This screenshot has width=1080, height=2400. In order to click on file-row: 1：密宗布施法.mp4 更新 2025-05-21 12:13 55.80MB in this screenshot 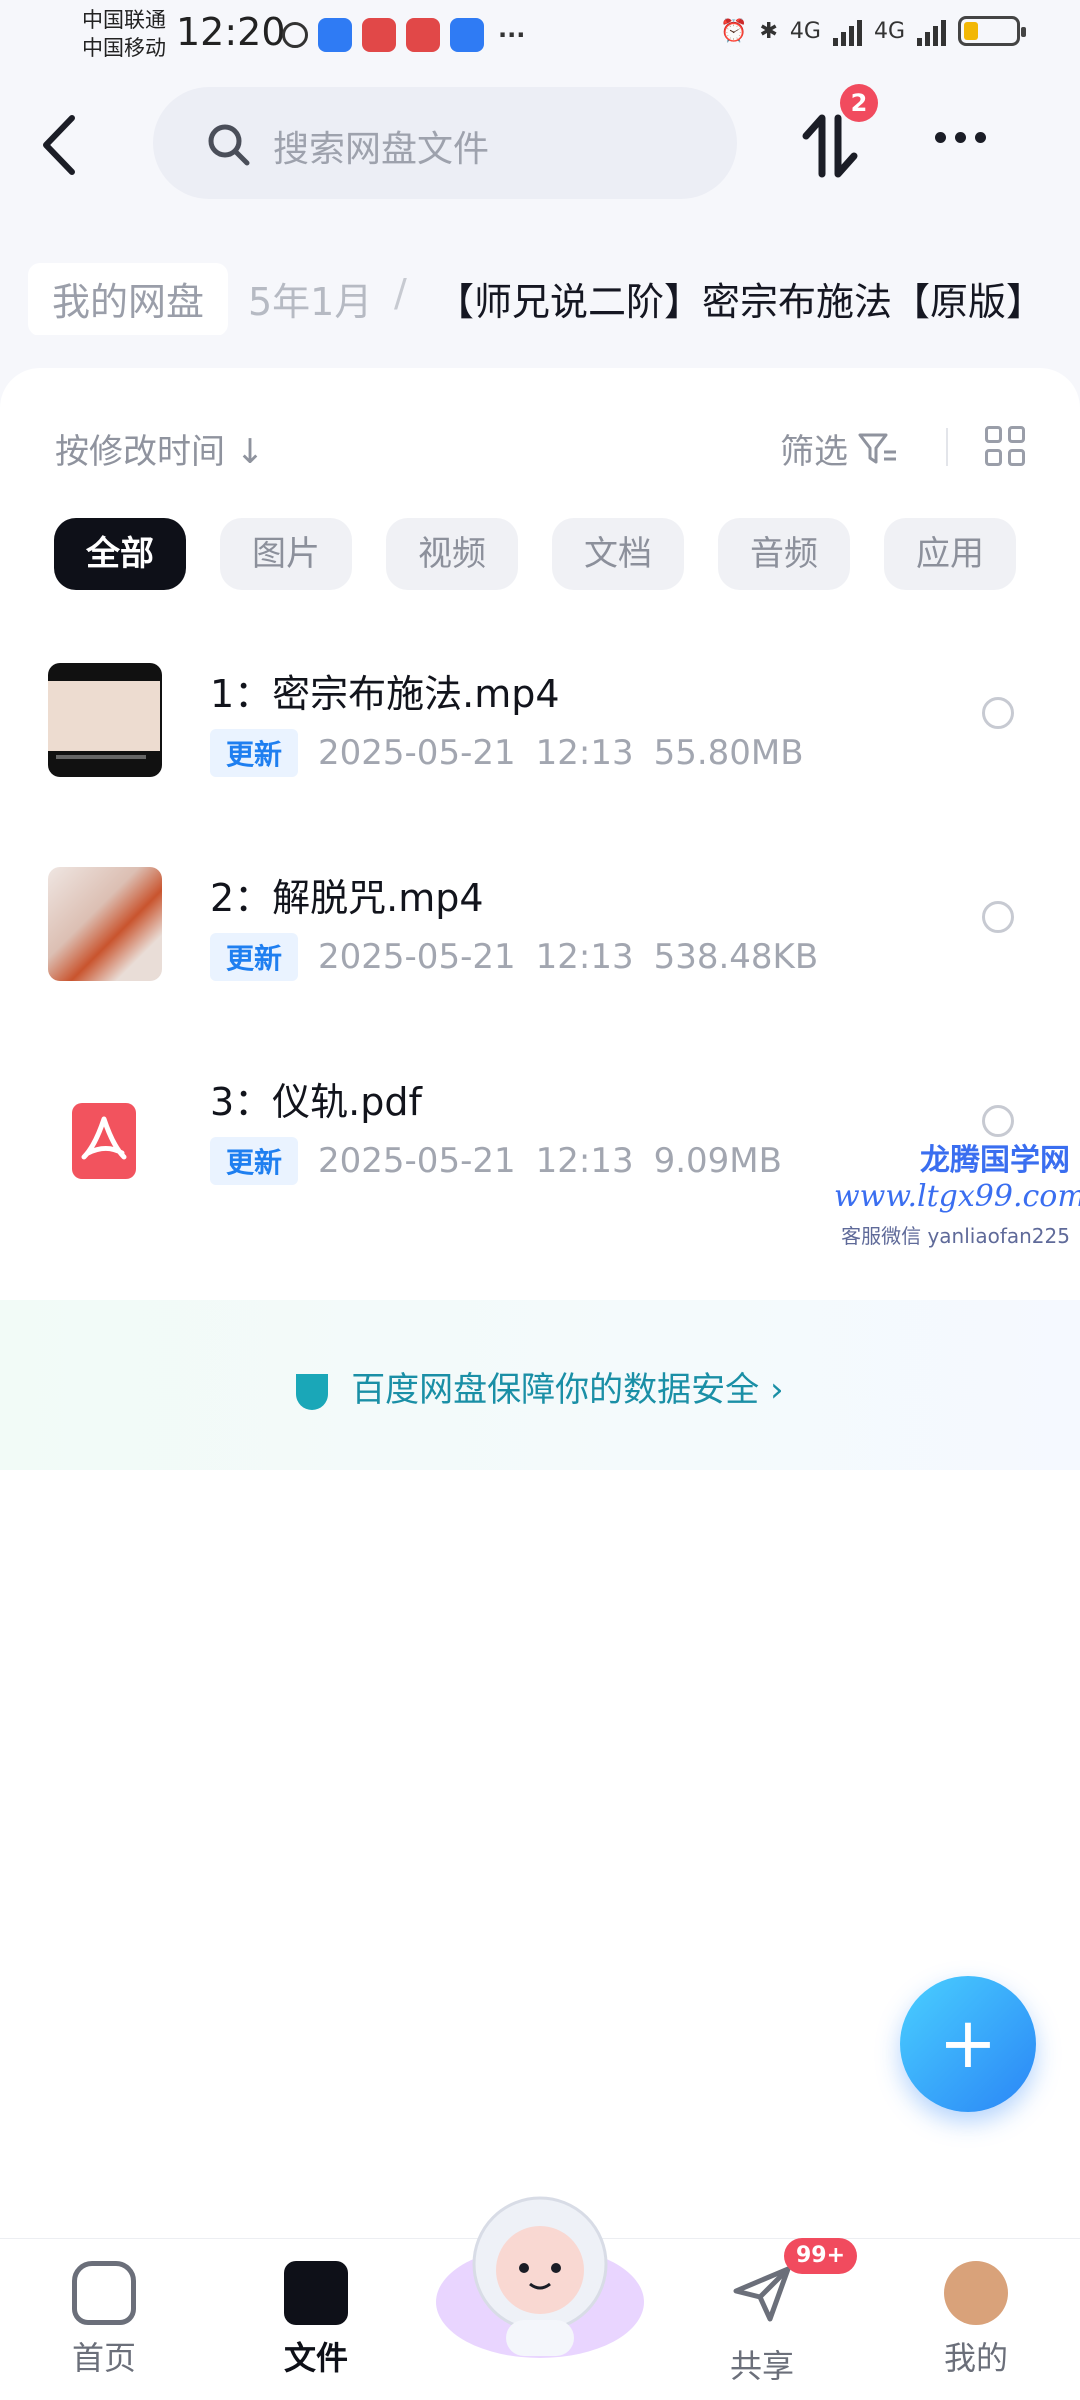, I will do `click(540, 735)`.